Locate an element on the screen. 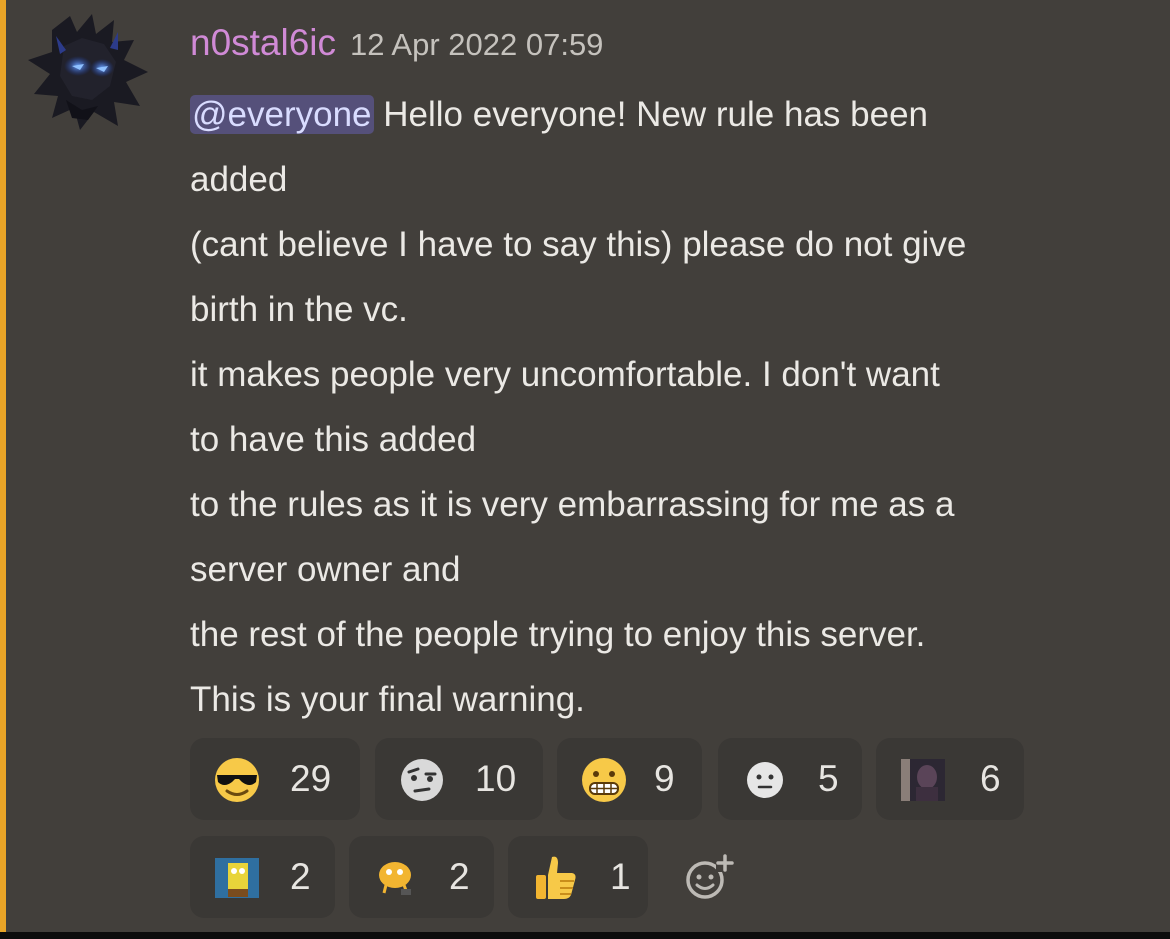  avatar is located at coordinates (89, 71).